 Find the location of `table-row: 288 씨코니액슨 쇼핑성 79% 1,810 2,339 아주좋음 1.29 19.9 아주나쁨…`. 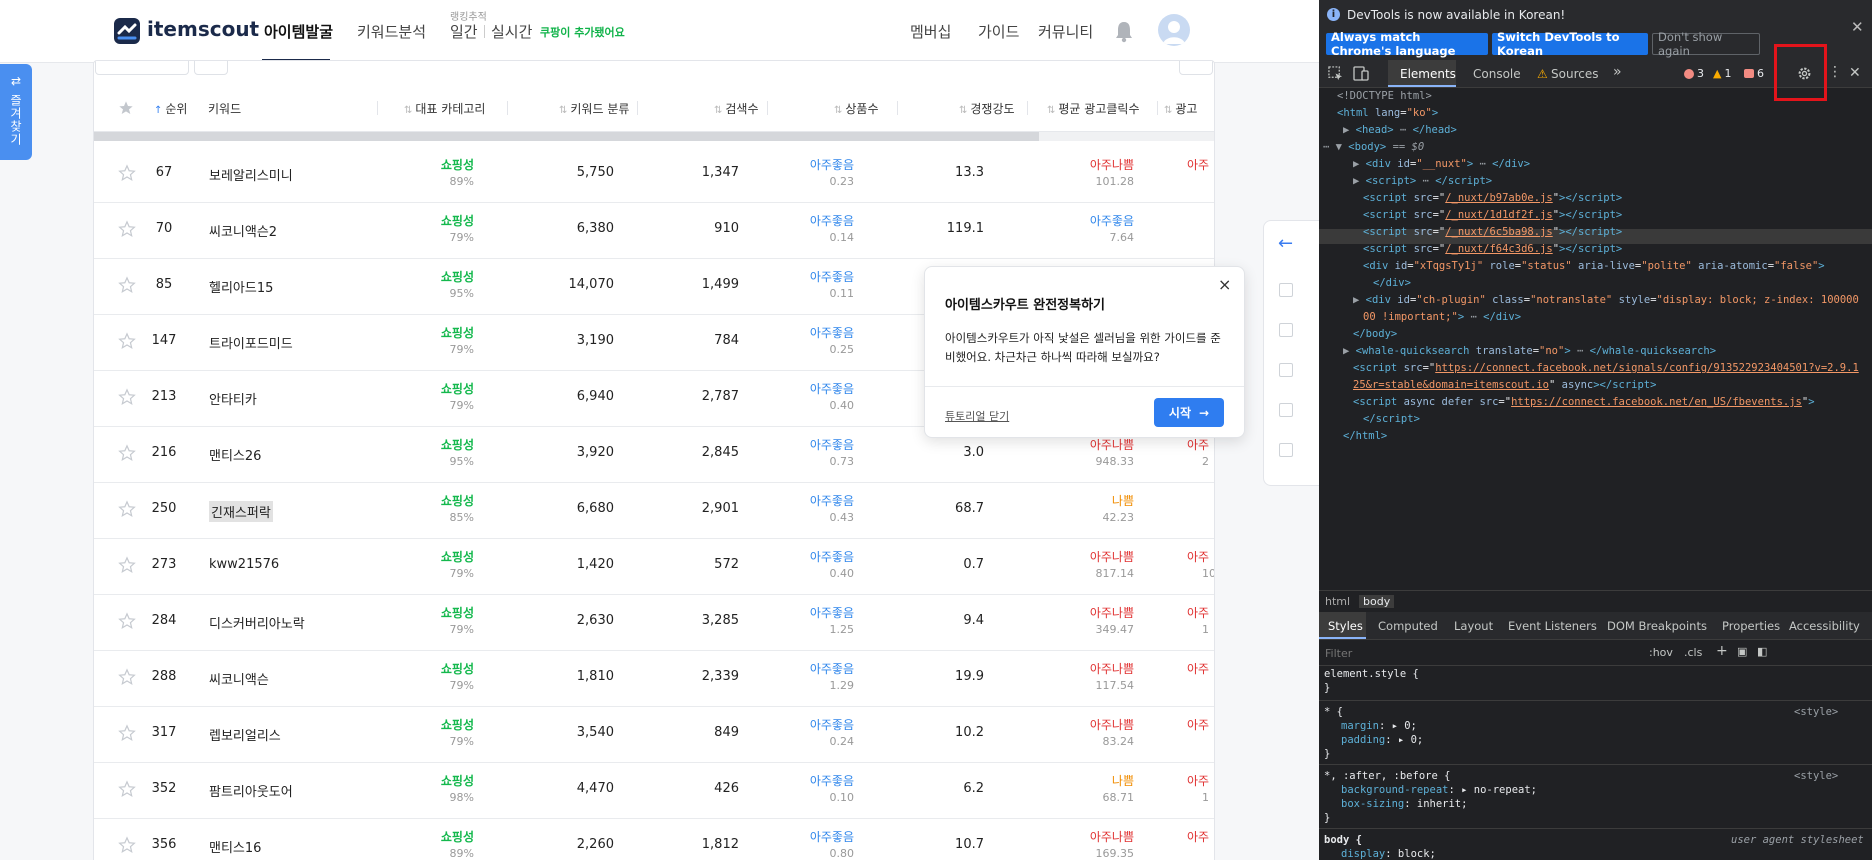

table-row: 288 씨코니액슨 쇼핑성 79% 1,810 2,339 아주좋음 1.29 19.9 아주나쁨… is located at coordinates (654, 678).